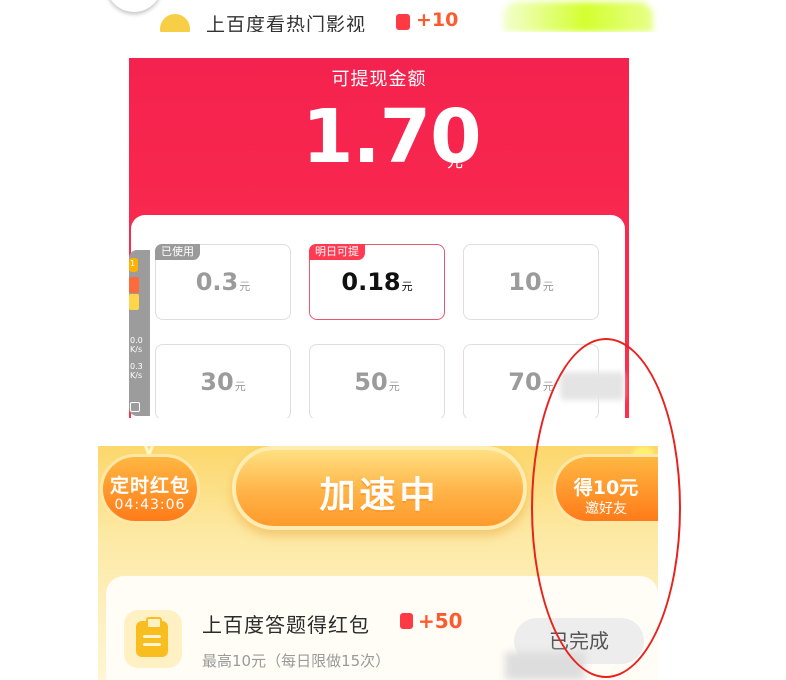 This screenshot has height=680, width=786. I want to click on floating-speed-widget: 1 0.0 K/s 0.3 K/s, so click(139, 333).